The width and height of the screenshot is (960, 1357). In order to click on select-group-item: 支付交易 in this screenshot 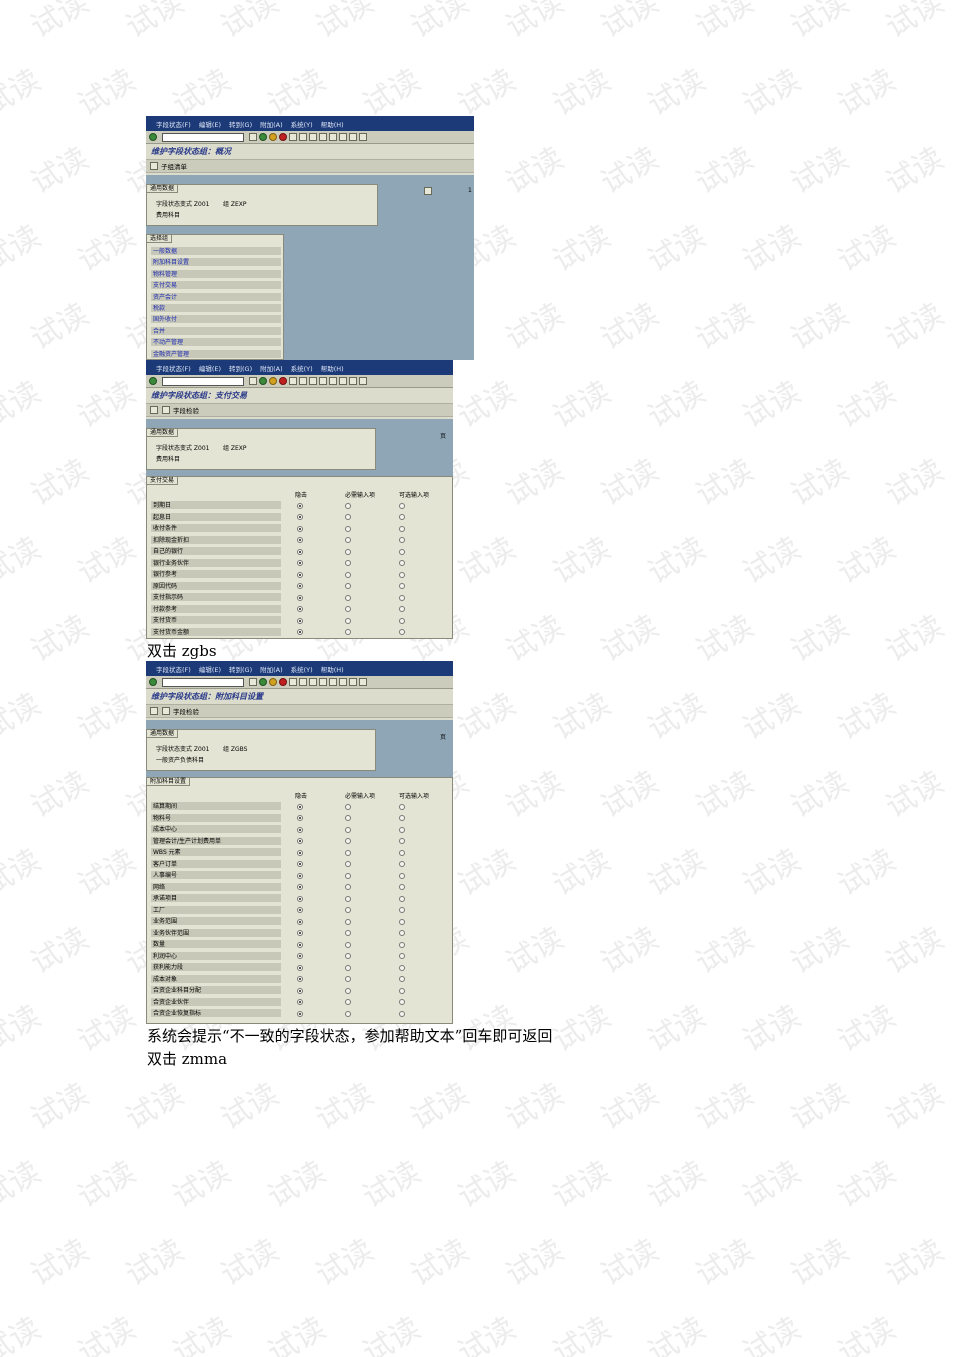, I will do `click(216, 286)`.